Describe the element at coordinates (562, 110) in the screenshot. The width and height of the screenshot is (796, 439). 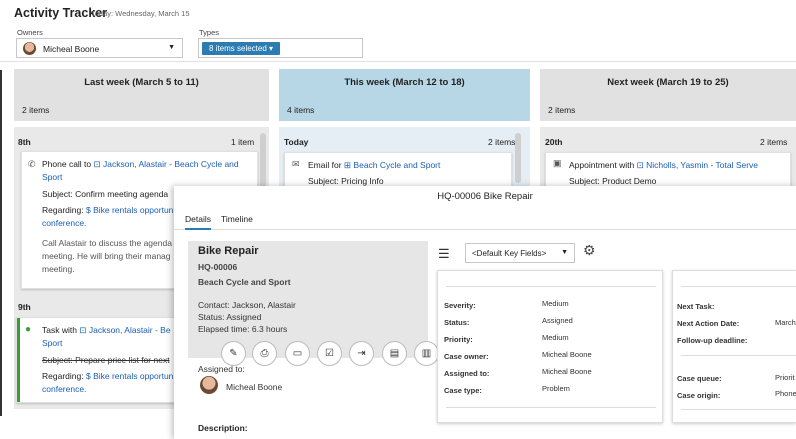
I see `column-count: 2 items` at that location.